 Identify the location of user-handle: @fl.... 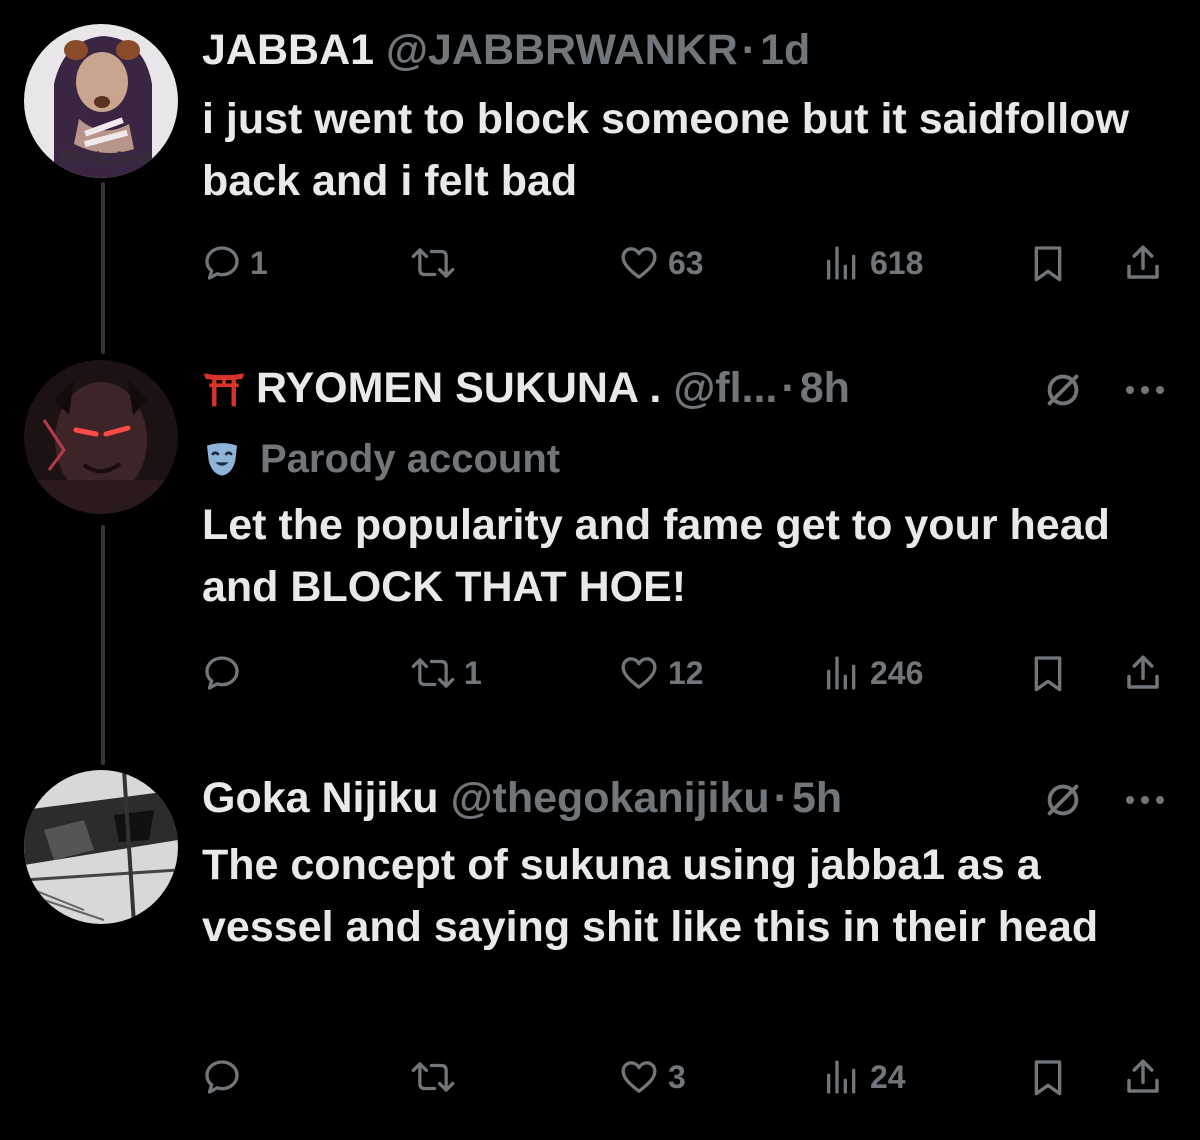
(725, 388).